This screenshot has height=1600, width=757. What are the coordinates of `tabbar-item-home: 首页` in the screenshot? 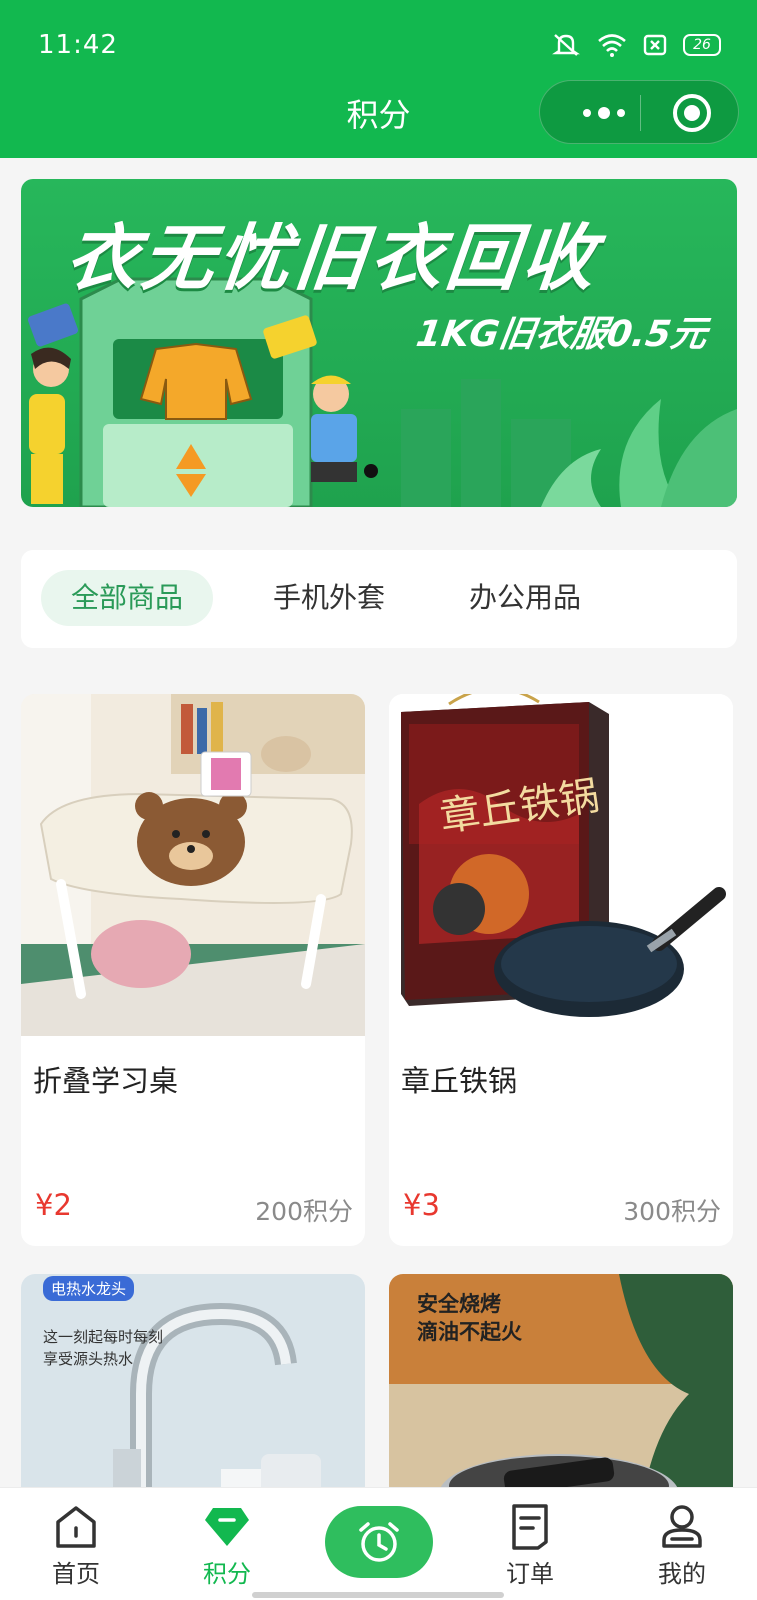 It's located at (76, 1544).